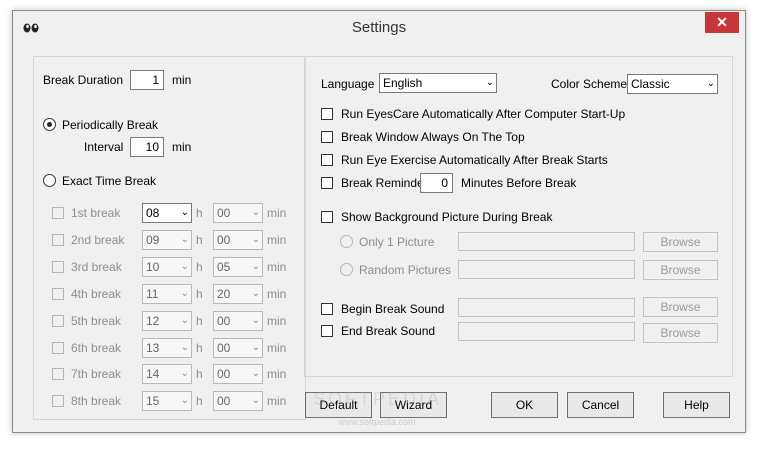 This screenshot has width=766, height=452. What do you see at coordinates (147, 147) in the screenshot?
I see `interval-input: 10` at bounding box center [147, 147].